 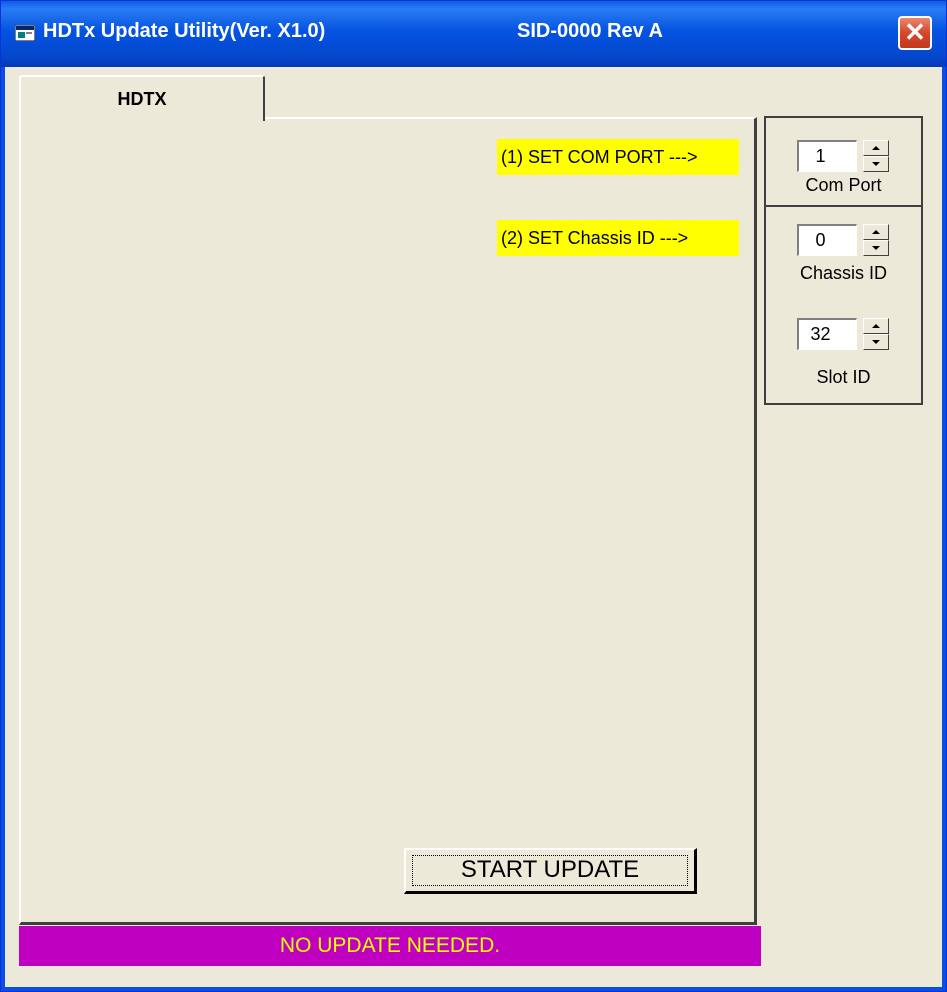 What do you see at coordinates (618, 238) in the screenshot?
I see `hint-set-chassis-id: (2) SET Chassis ID --->` at bounding box center [618, 238].